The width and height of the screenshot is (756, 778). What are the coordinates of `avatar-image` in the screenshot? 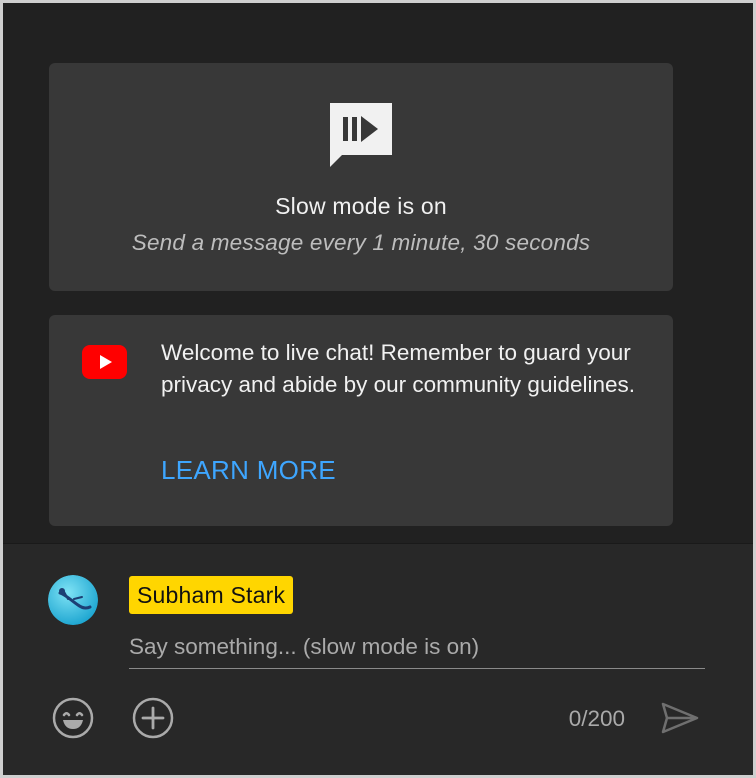 It's located at (73, 600).